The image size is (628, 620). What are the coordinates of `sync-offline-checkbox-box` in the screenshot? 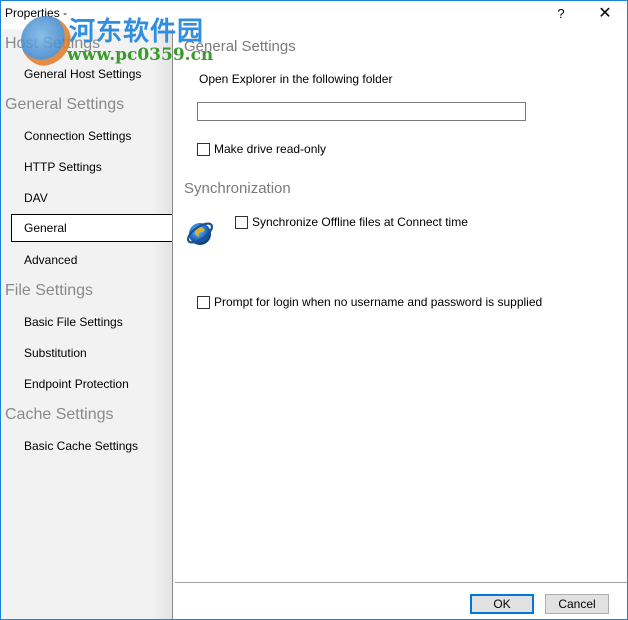 It's located at (241, 222).